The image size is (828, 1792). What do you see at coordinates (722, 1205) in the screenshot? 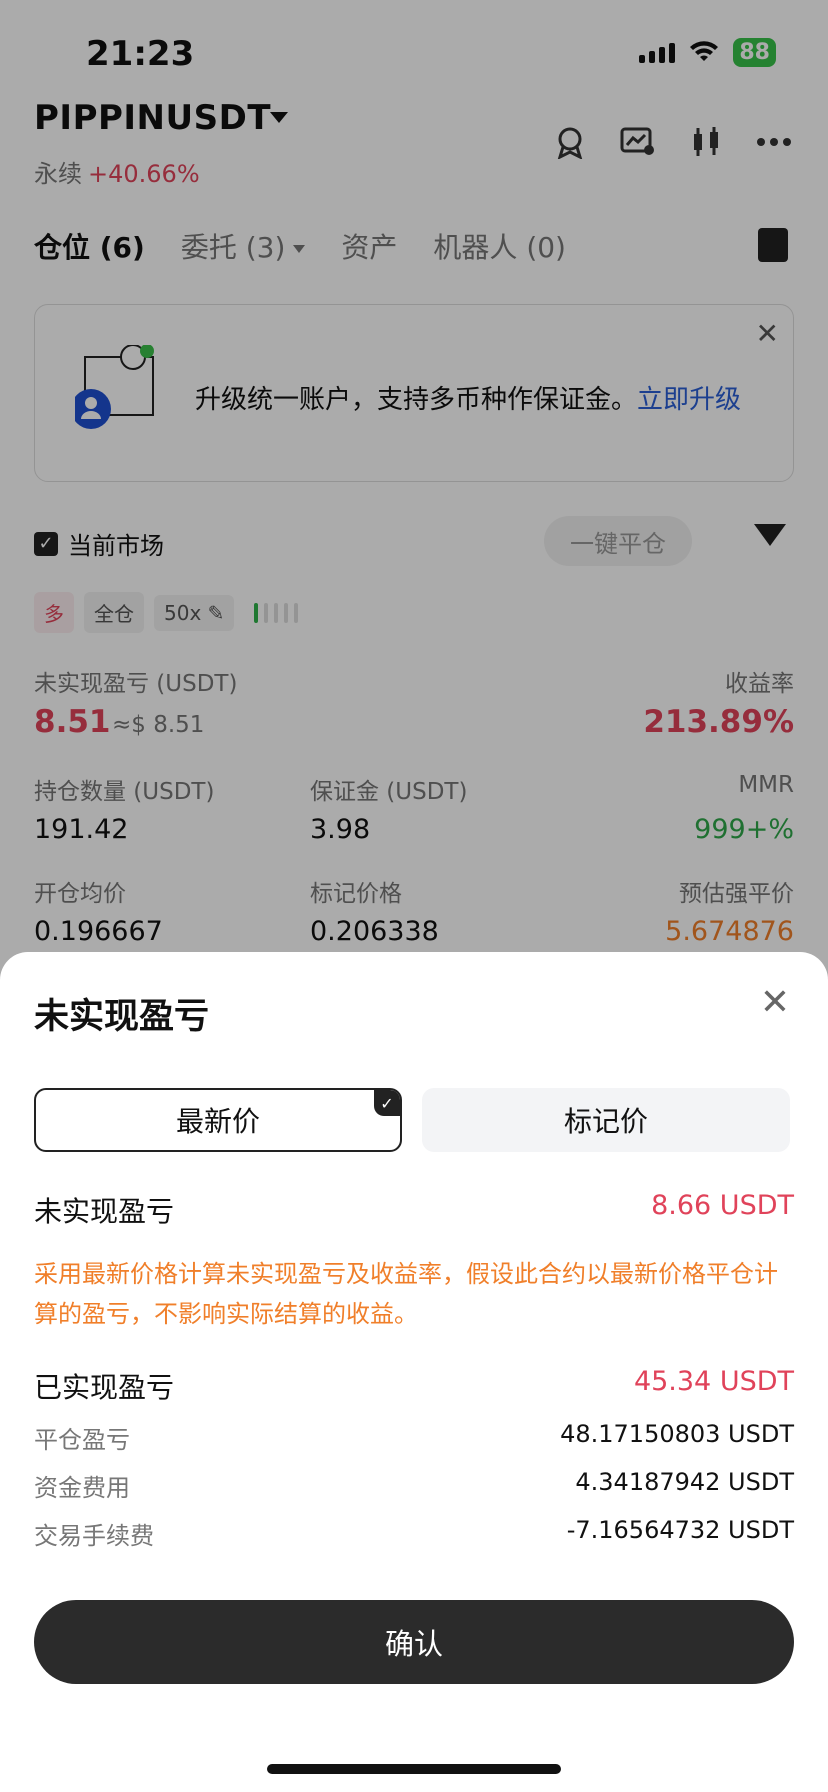
I see `sheet-unrealized-value: 8.66 USDT` at bounding box center [722, 1205].